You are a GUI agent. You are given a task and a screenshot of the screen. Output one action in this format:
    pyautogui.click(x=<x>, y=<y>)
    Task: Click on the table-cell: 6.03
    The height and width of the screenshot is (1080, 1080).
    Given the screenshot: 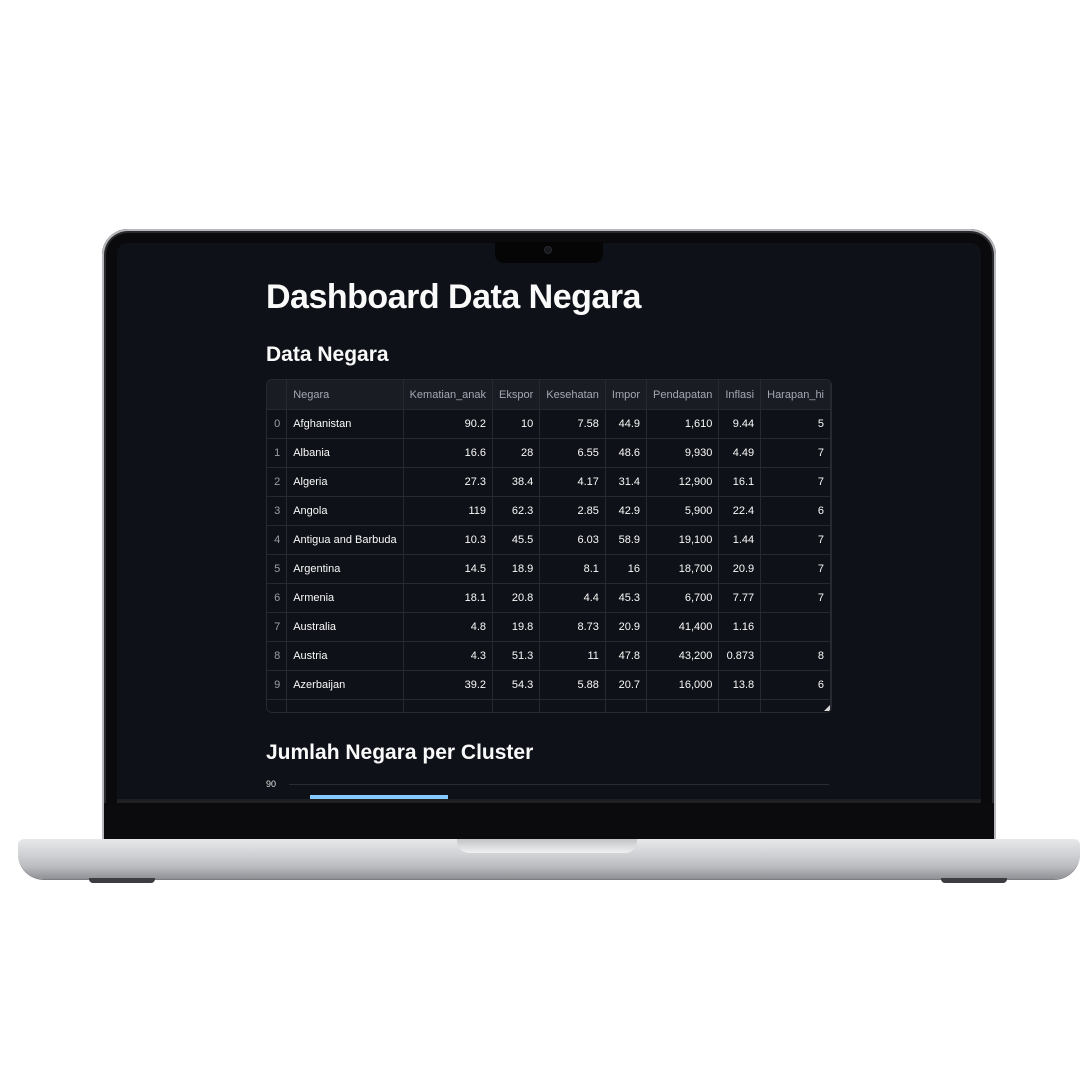 What is the action you would take?
    pyautogui.click(x=572, y=540)
    